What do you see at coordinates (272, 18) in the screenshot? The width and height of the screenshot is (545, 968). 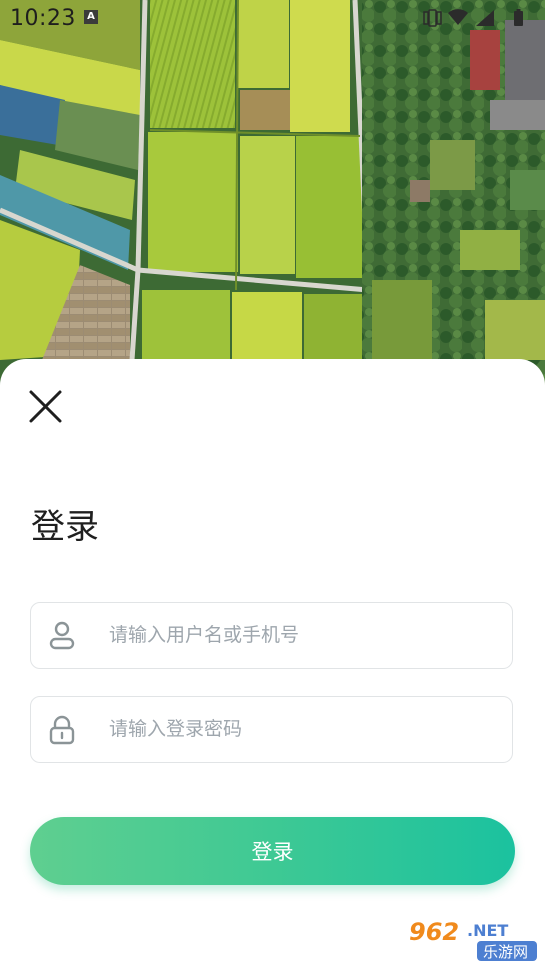 I see `status-bar: 10:23 A` at bounding box center [272, 18].